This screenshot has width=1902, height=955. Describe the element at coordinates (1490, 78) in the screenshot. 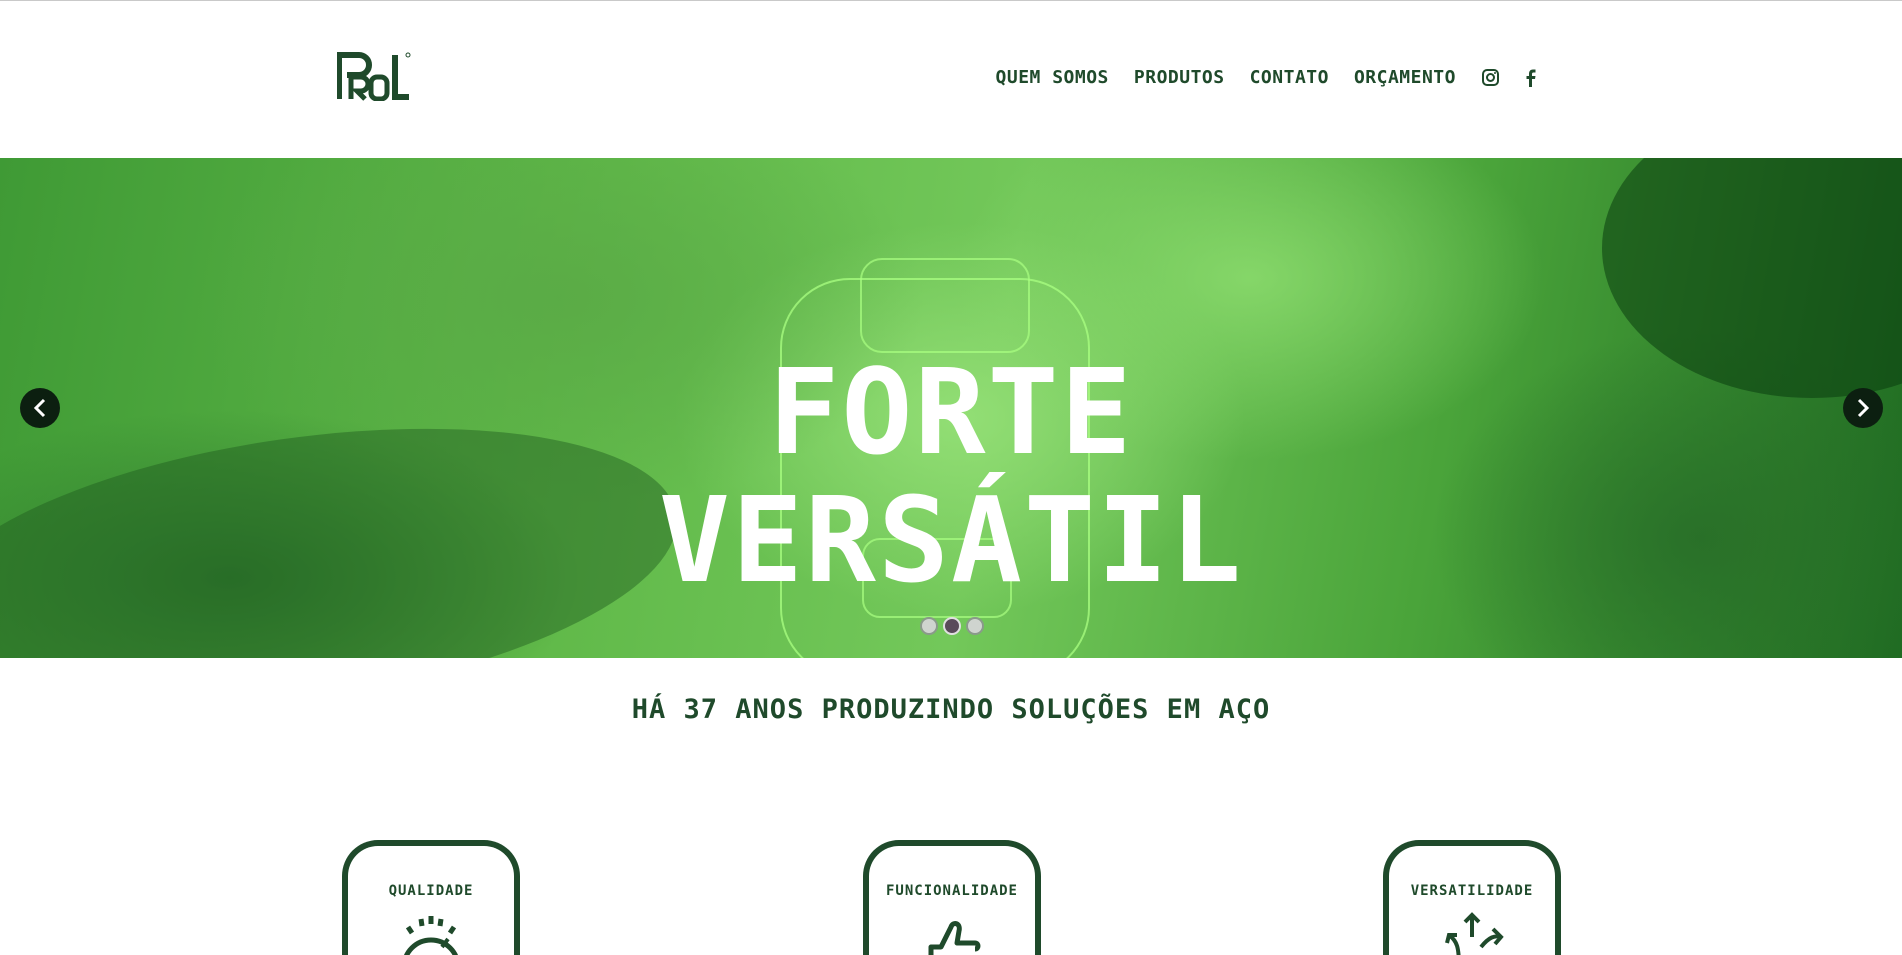

I see `instagram-icon` at that location.